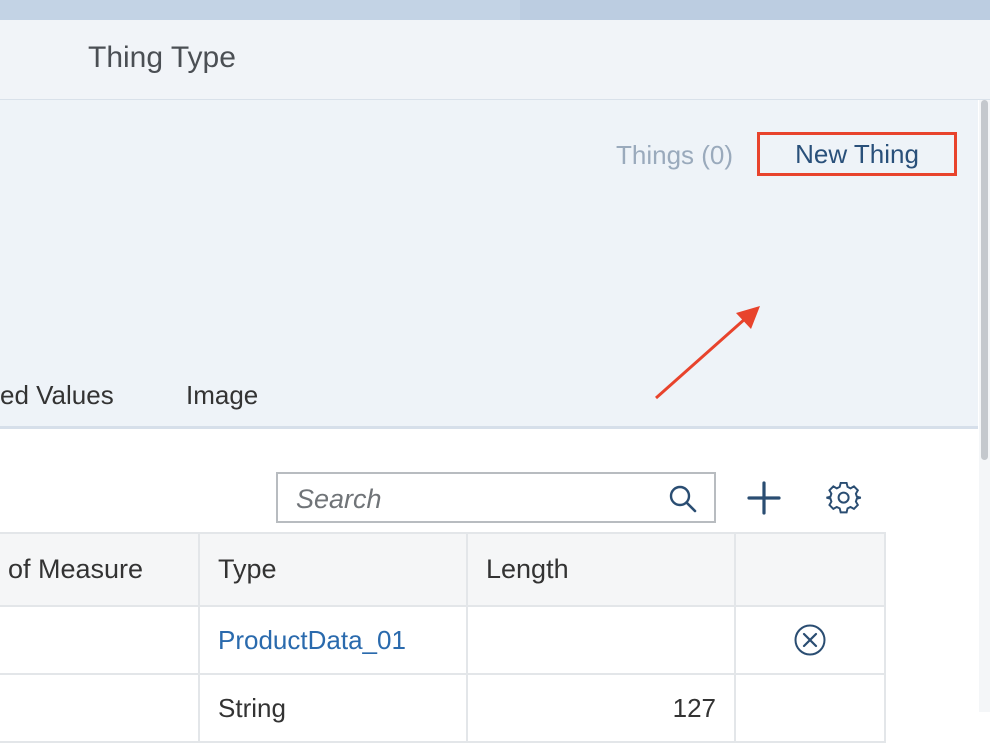 The width and height of the screenshot is (990, 743). What do you see at coordinates (466, 499) in the screenshot?
I see `search-input` at bounding box center [466, 499].